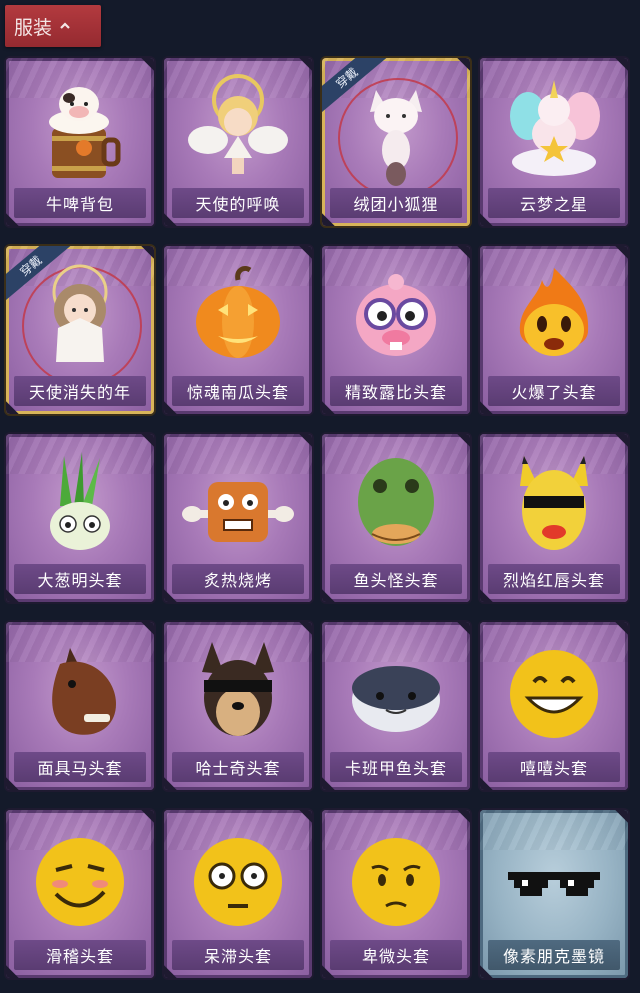 The width and height of the screenshot is (640, 993). I want to click on yellow-mask-icon, so click(554, 503).